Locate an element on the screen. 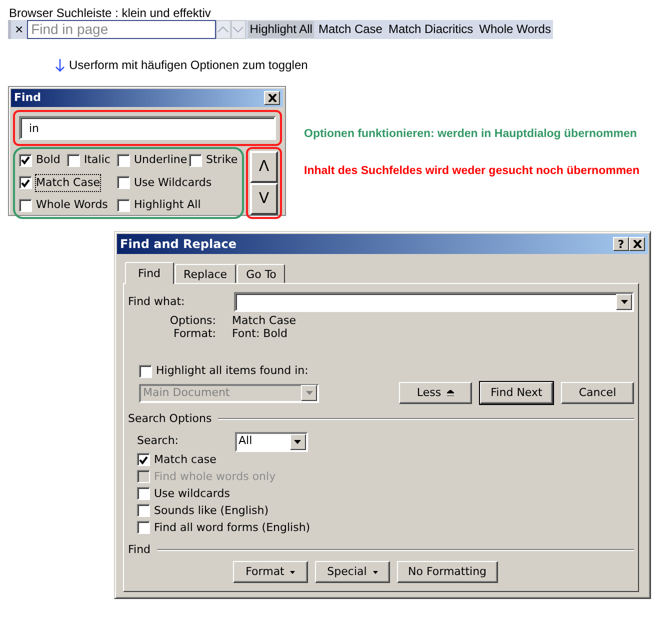  option-toggle: Whole Words is located at coordinates (515, 29).